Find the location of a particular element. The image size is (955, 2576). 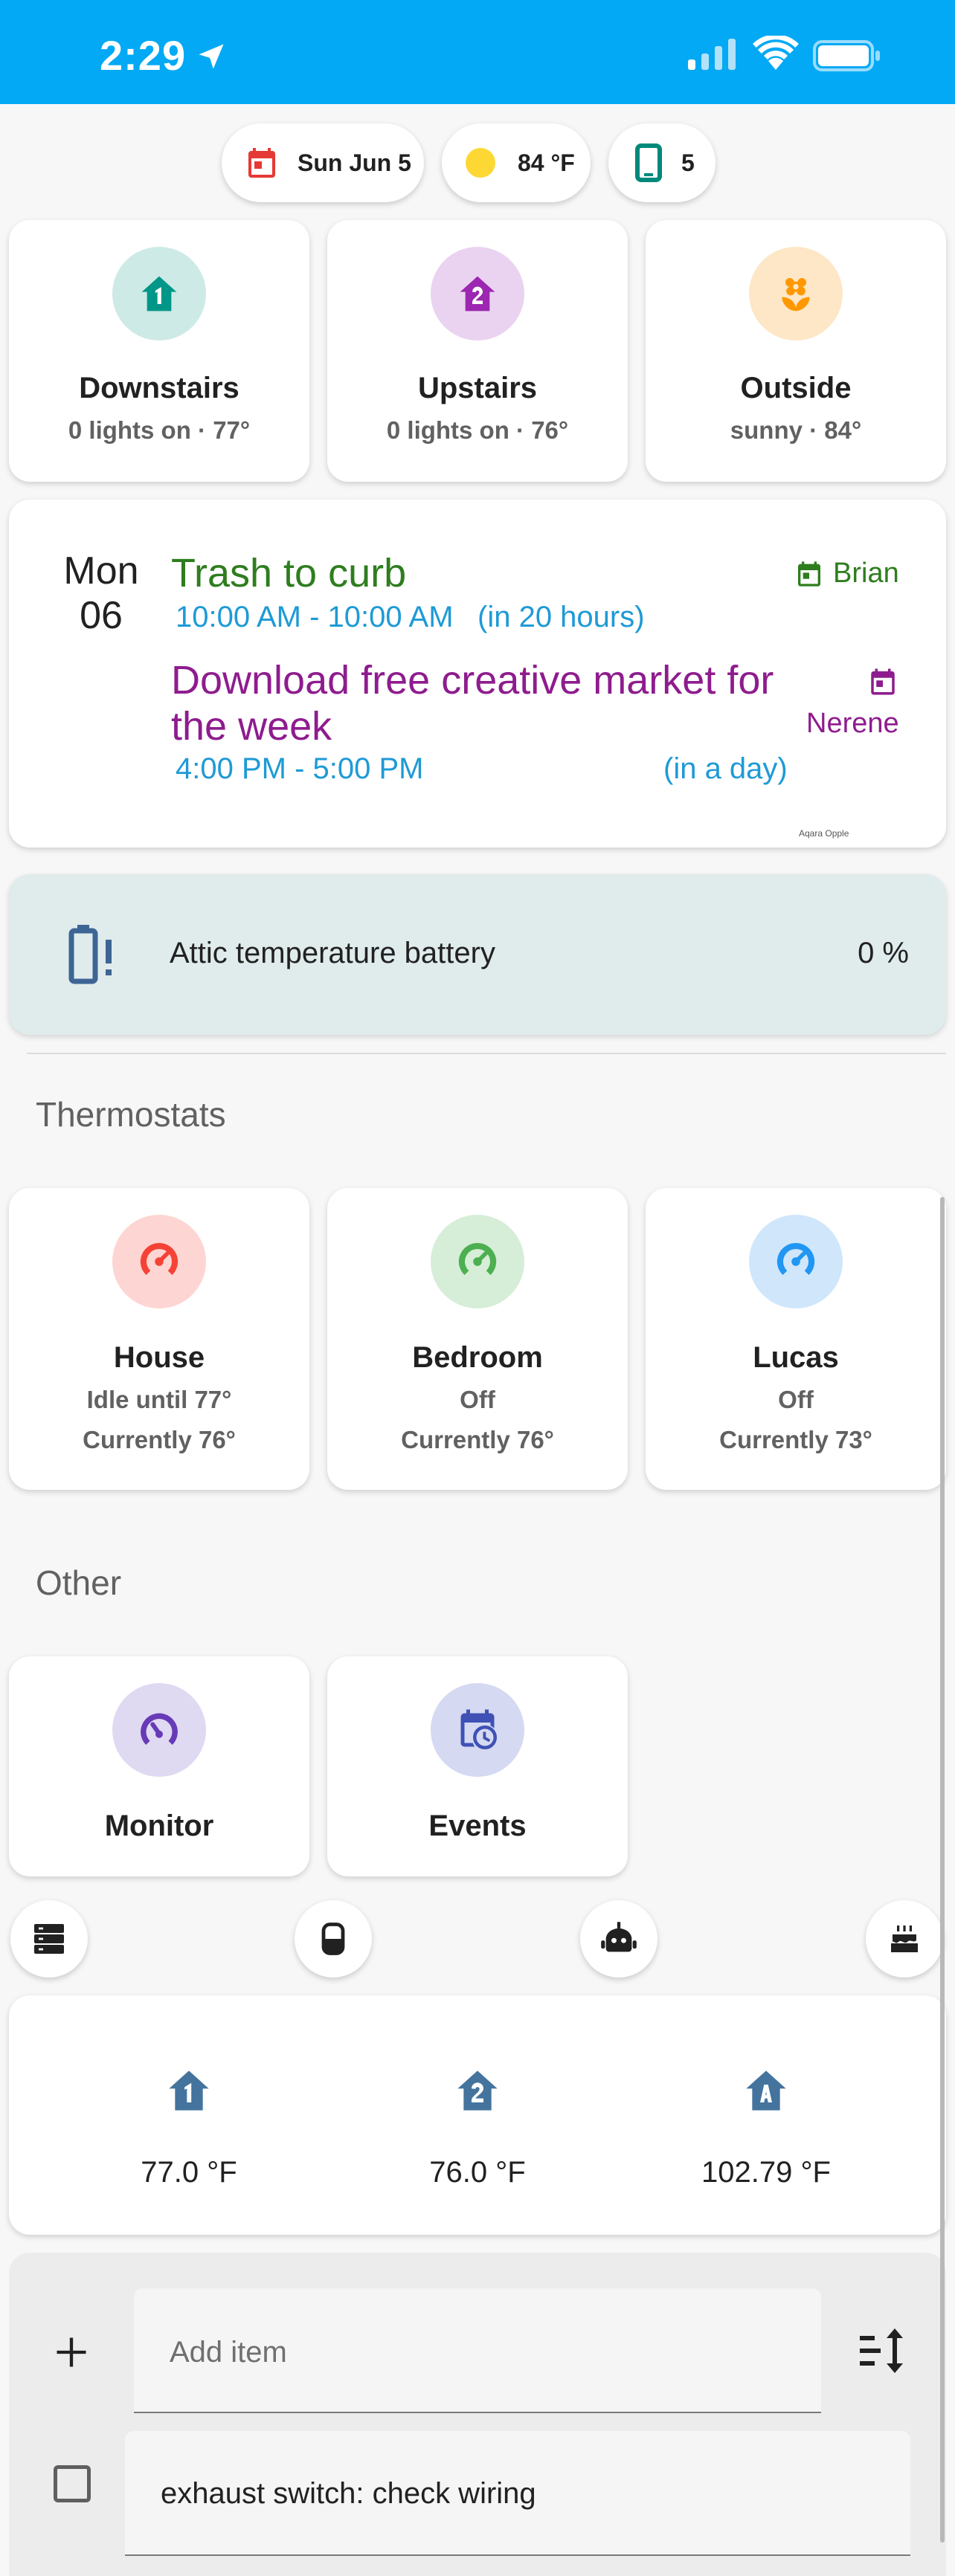

battery-alert-card: Attic temperature battery 0 % is located at coordinates (477, 954).